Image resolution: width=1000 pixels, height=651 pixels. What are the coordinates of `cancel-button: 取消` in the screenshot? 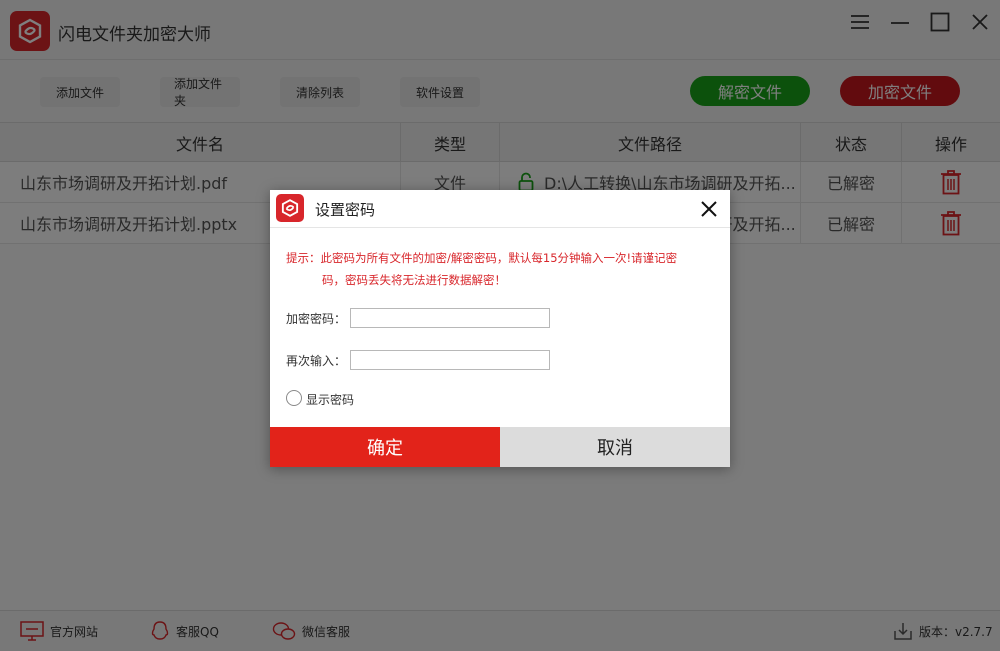 It's located at (615, 447).